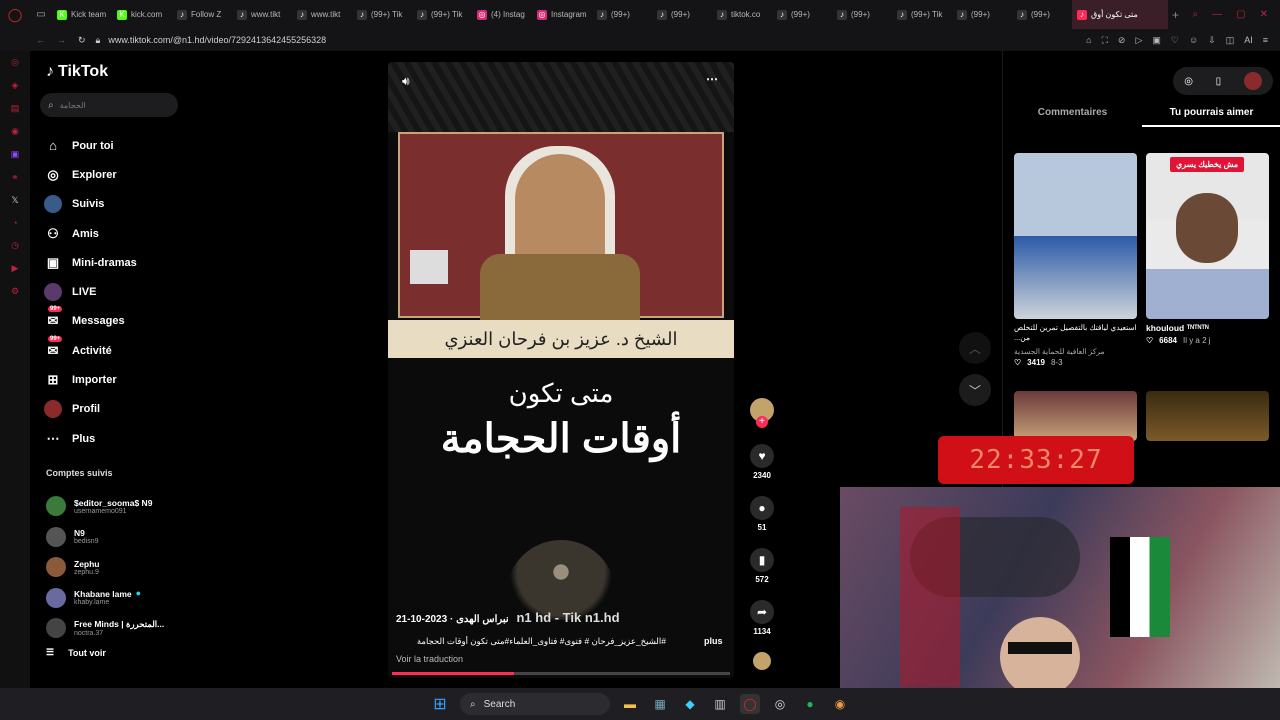 This screenshot has width=1280, height=720. What do you see at coordinates (121, 567) in the screenshot?
I see `following-item: Zephu zephu.9` at bounding box center [121, 567].